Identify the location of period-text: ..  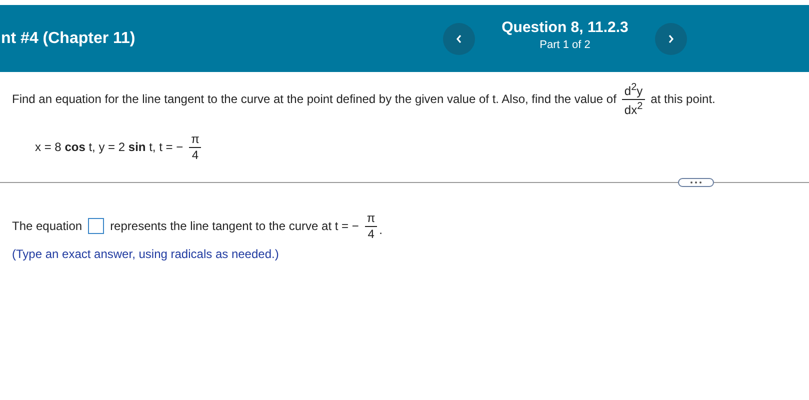
(381, 229).